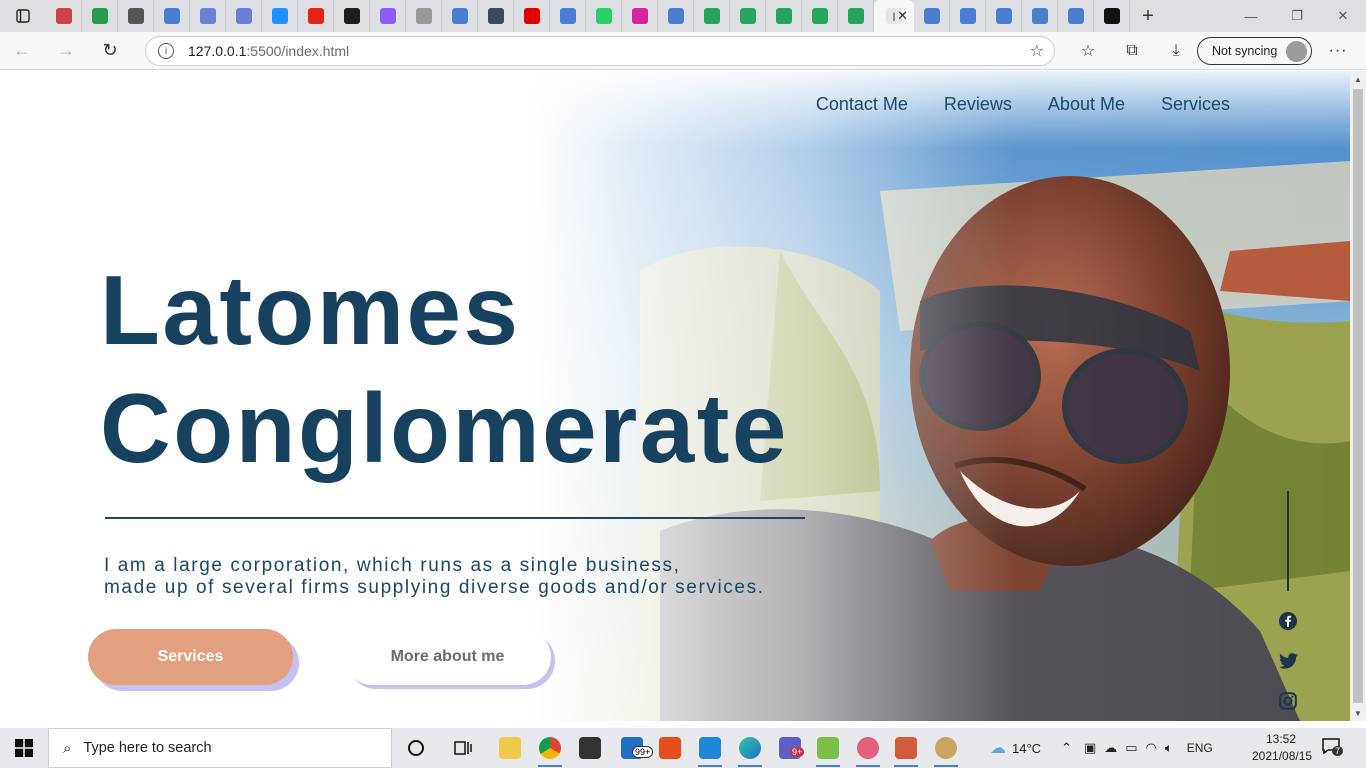 The width and height of the screenshot is (1366, 768). I want to click on tab-actions-button, so click(23, 16).